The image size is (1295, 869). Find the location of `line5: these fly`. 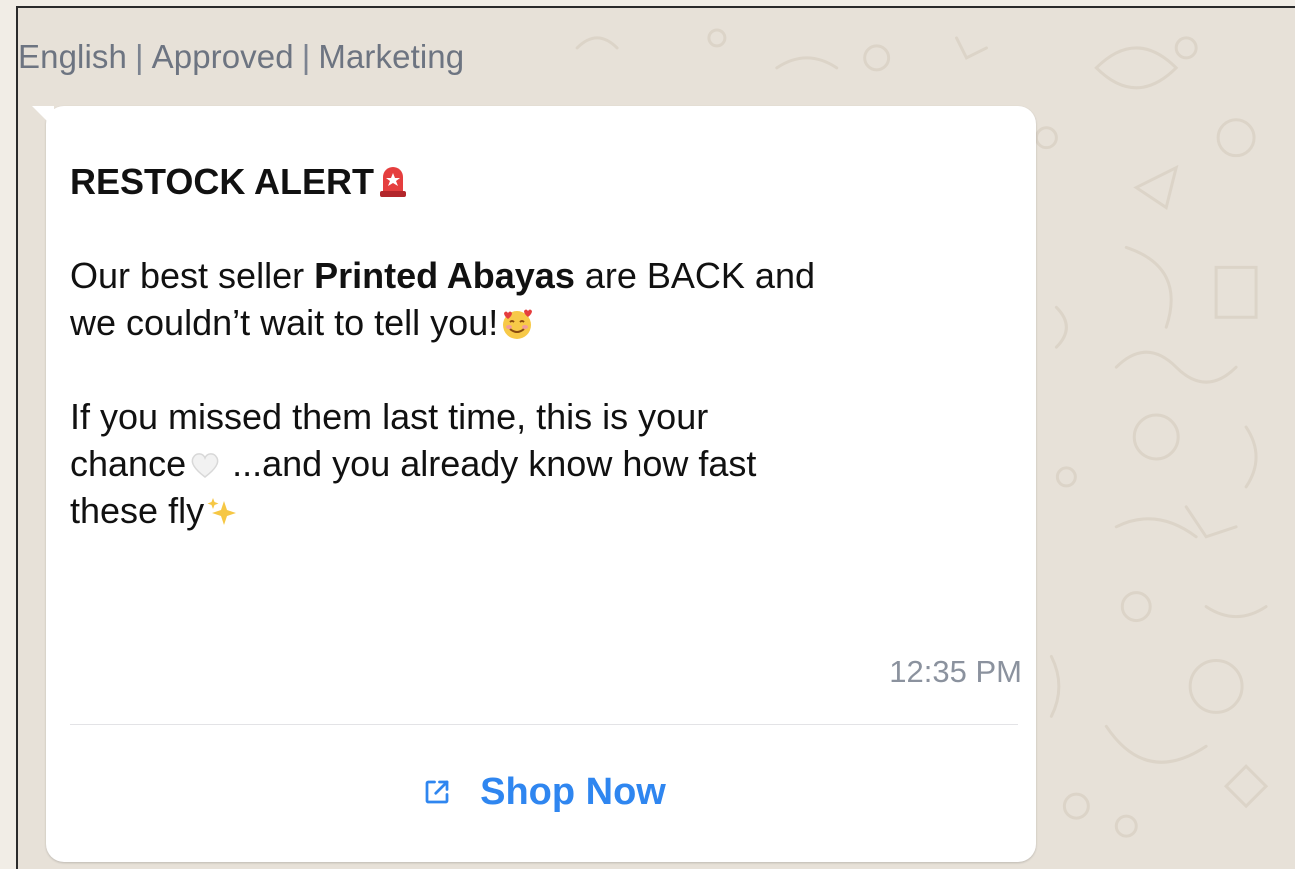

line5: these fly is located at coordinates (137, 510).